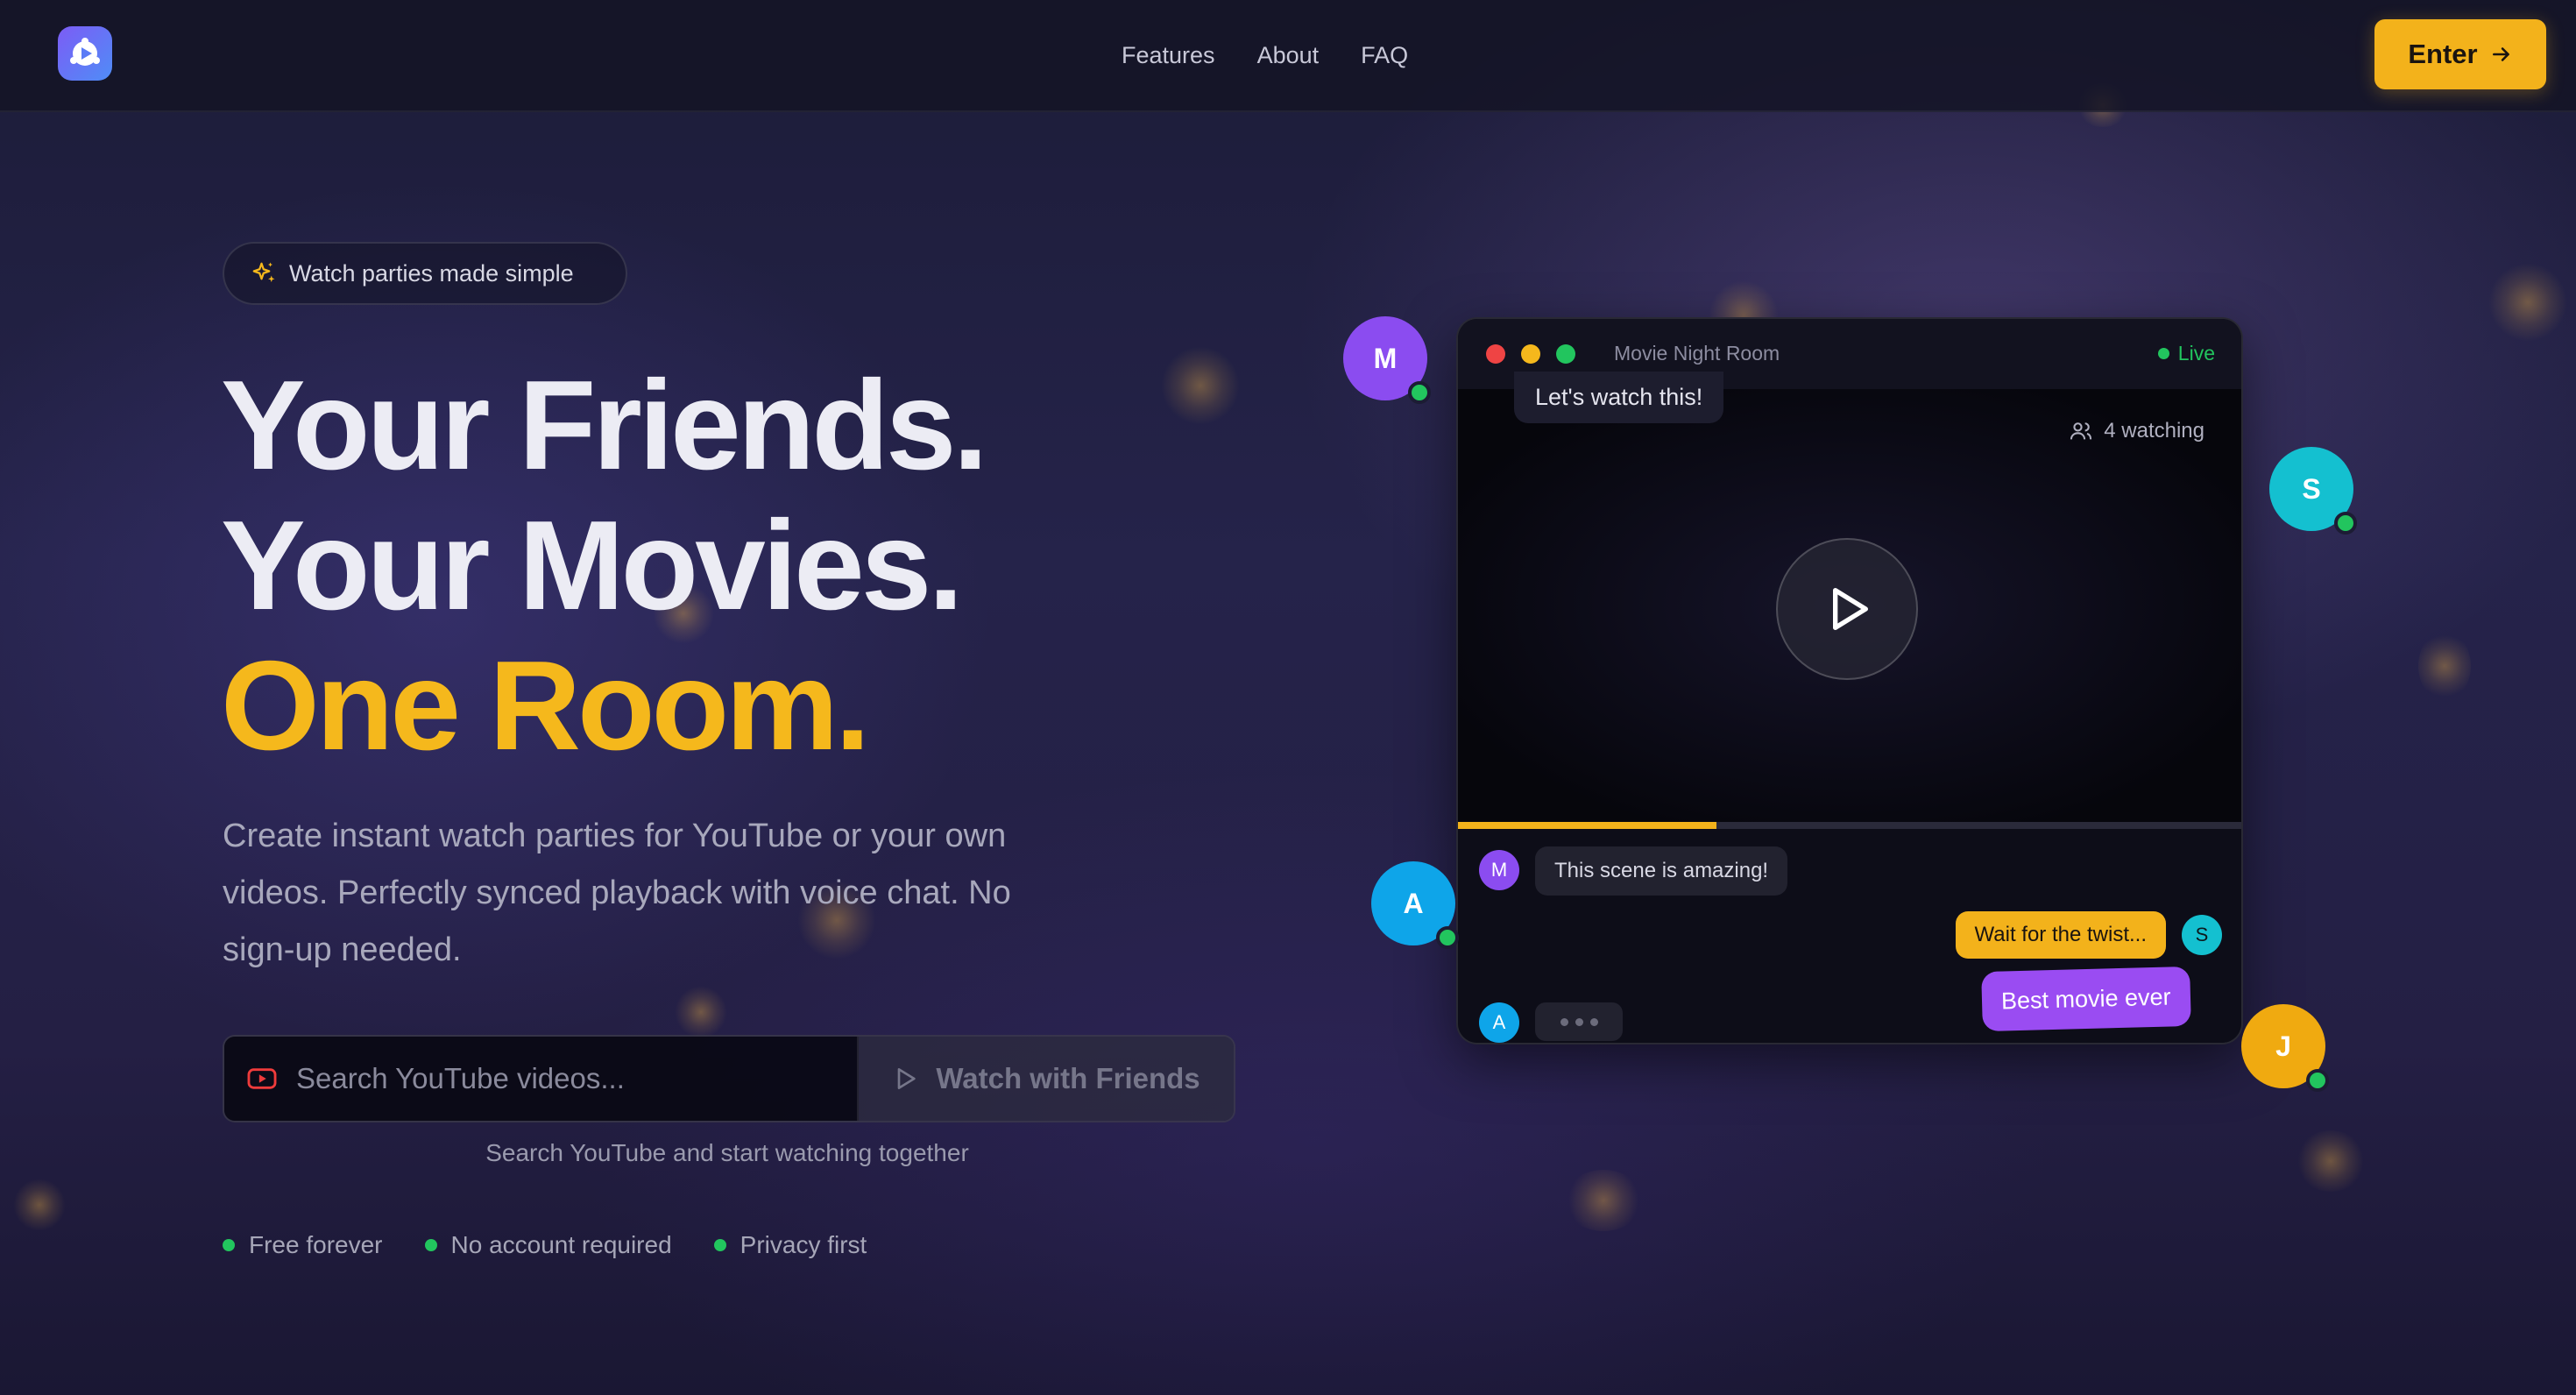 This screenshot has width=2576, height=1395. Describe the element at coordinates (2081, 431) in the screenshot. I see `users-icon` at that location.